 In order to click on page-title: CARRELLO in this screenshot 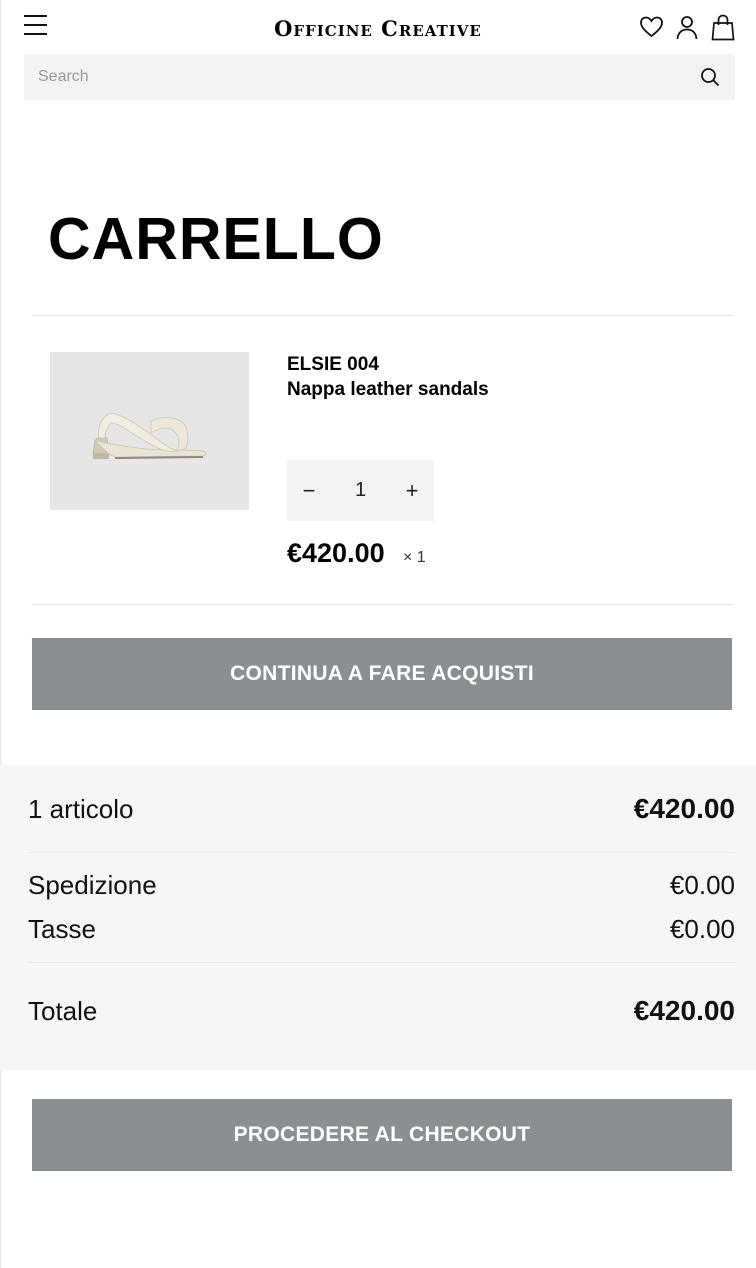, I will do `click(216, 239)`.